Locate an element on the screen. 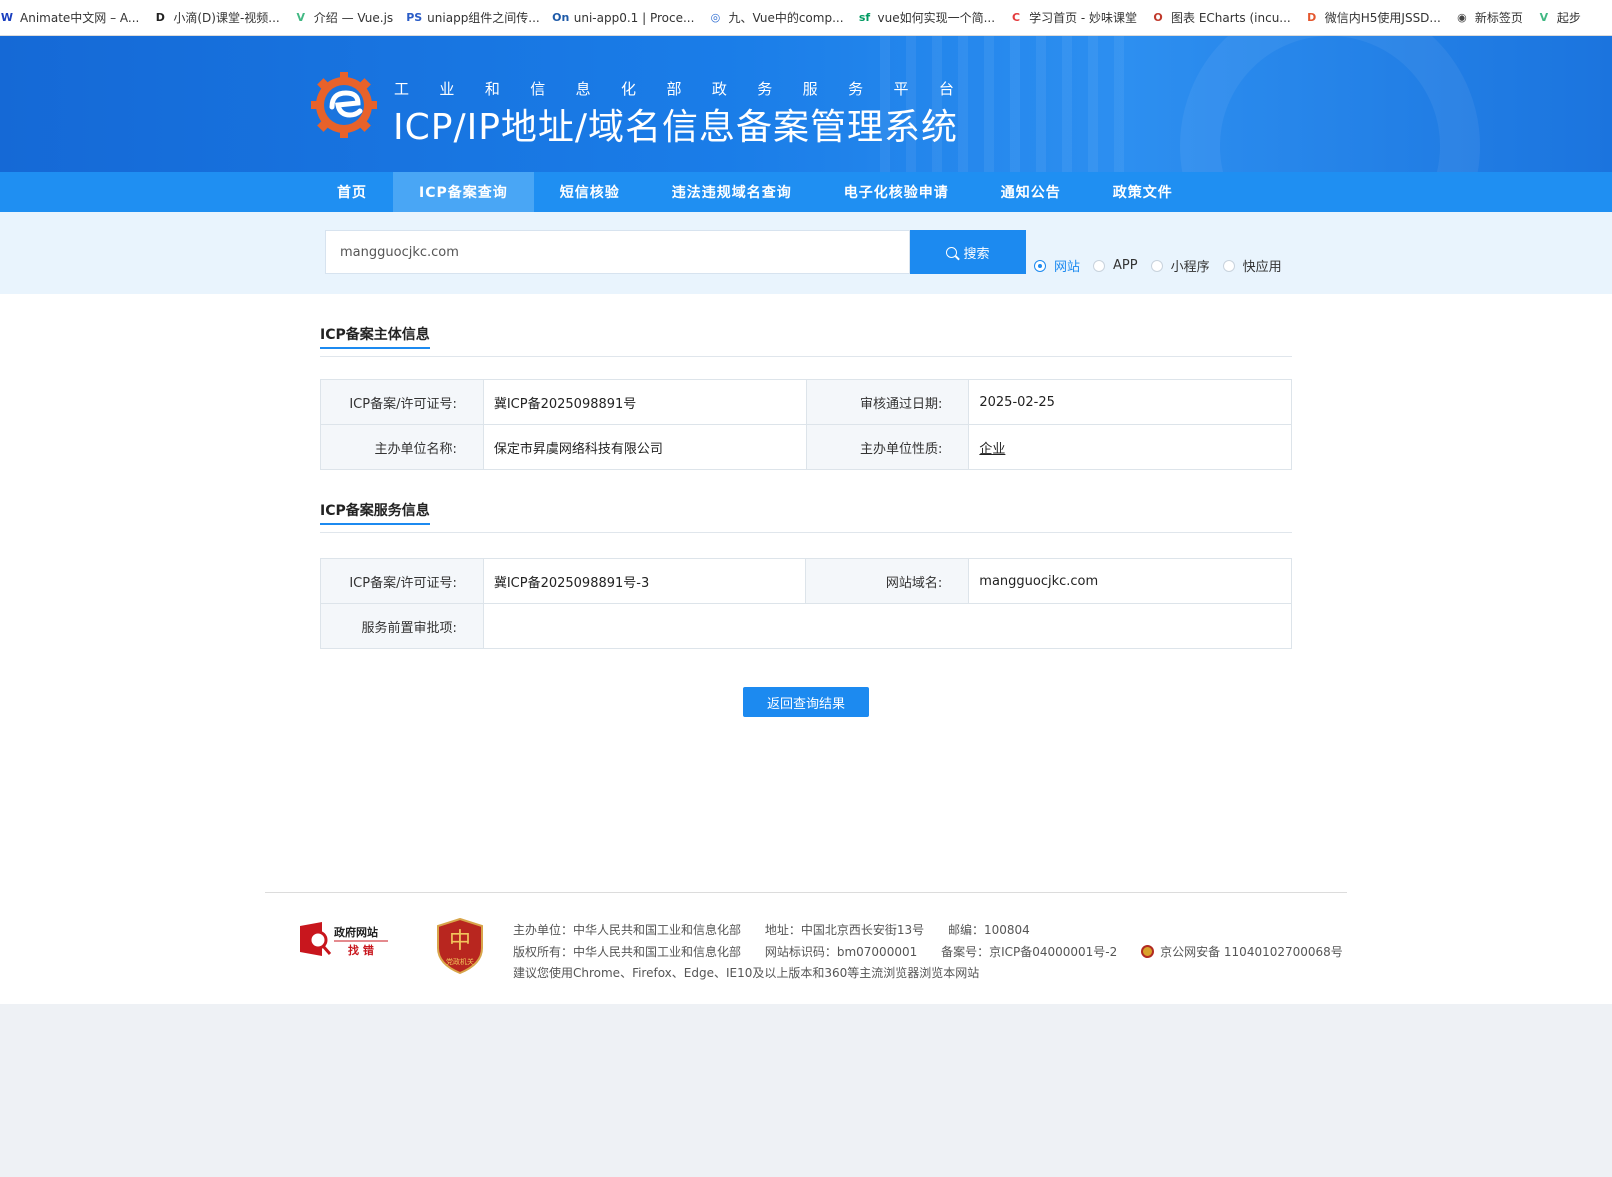  main-nav: 首页 ICP备案查询 短信核验 违法违规域名查询 电子化核验申请 通知公告 政策文件 is located at coordinates (806, 192).